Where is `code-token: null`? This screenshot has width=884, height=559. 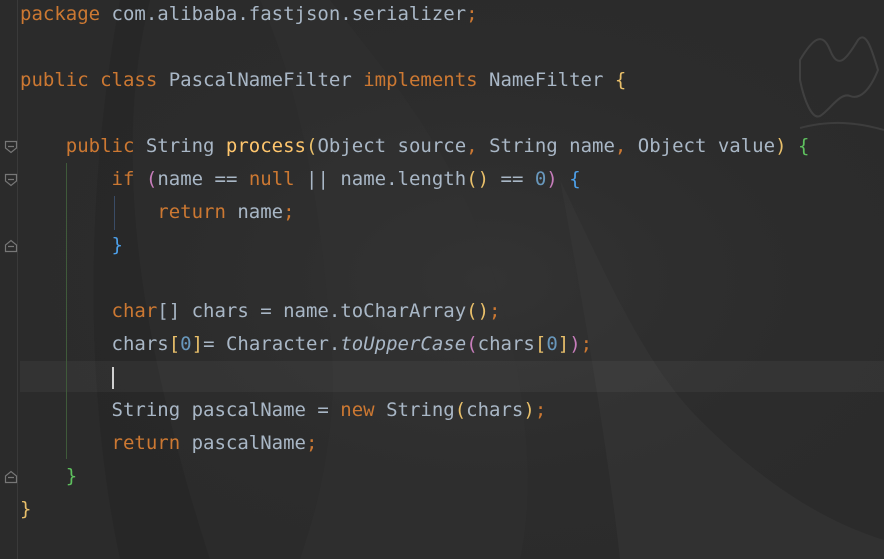
code-token: null is located at coordinates (271, 179).